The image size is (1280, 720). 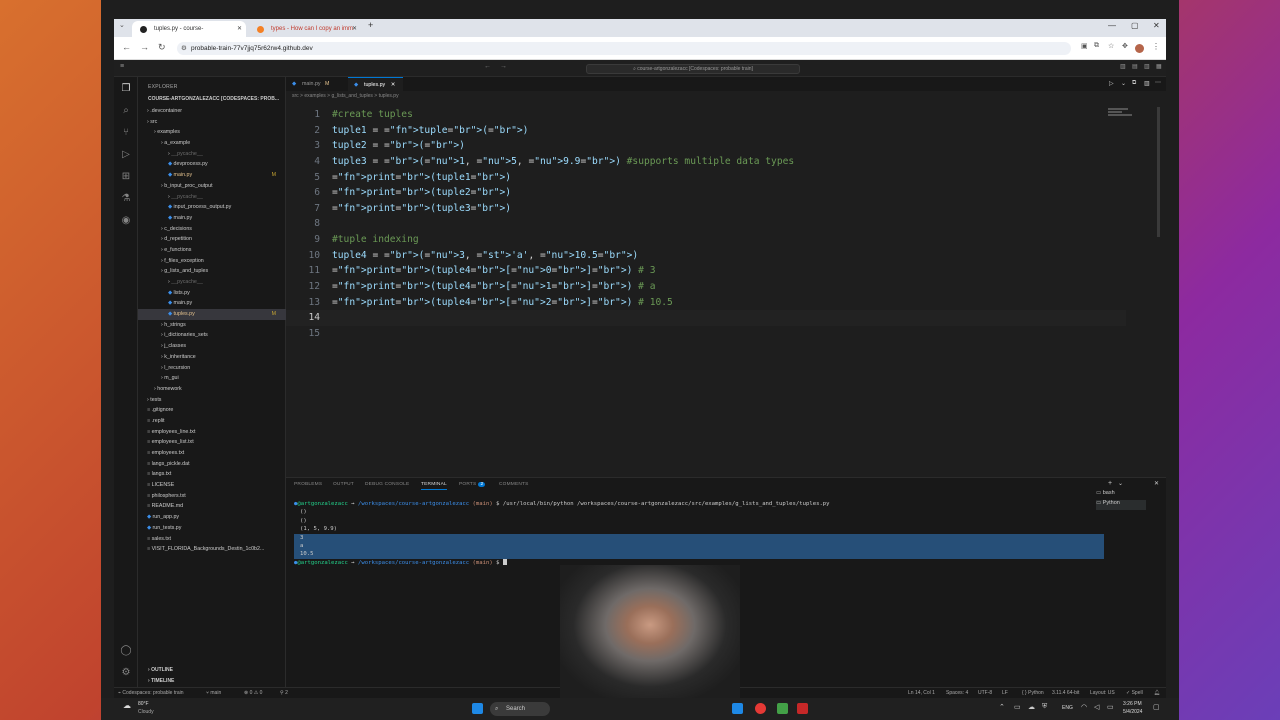 What do you see at coordinates (212, 346) in the screenshot?
I see `tree-item: › j_classes` at bounding box center [212, 346].